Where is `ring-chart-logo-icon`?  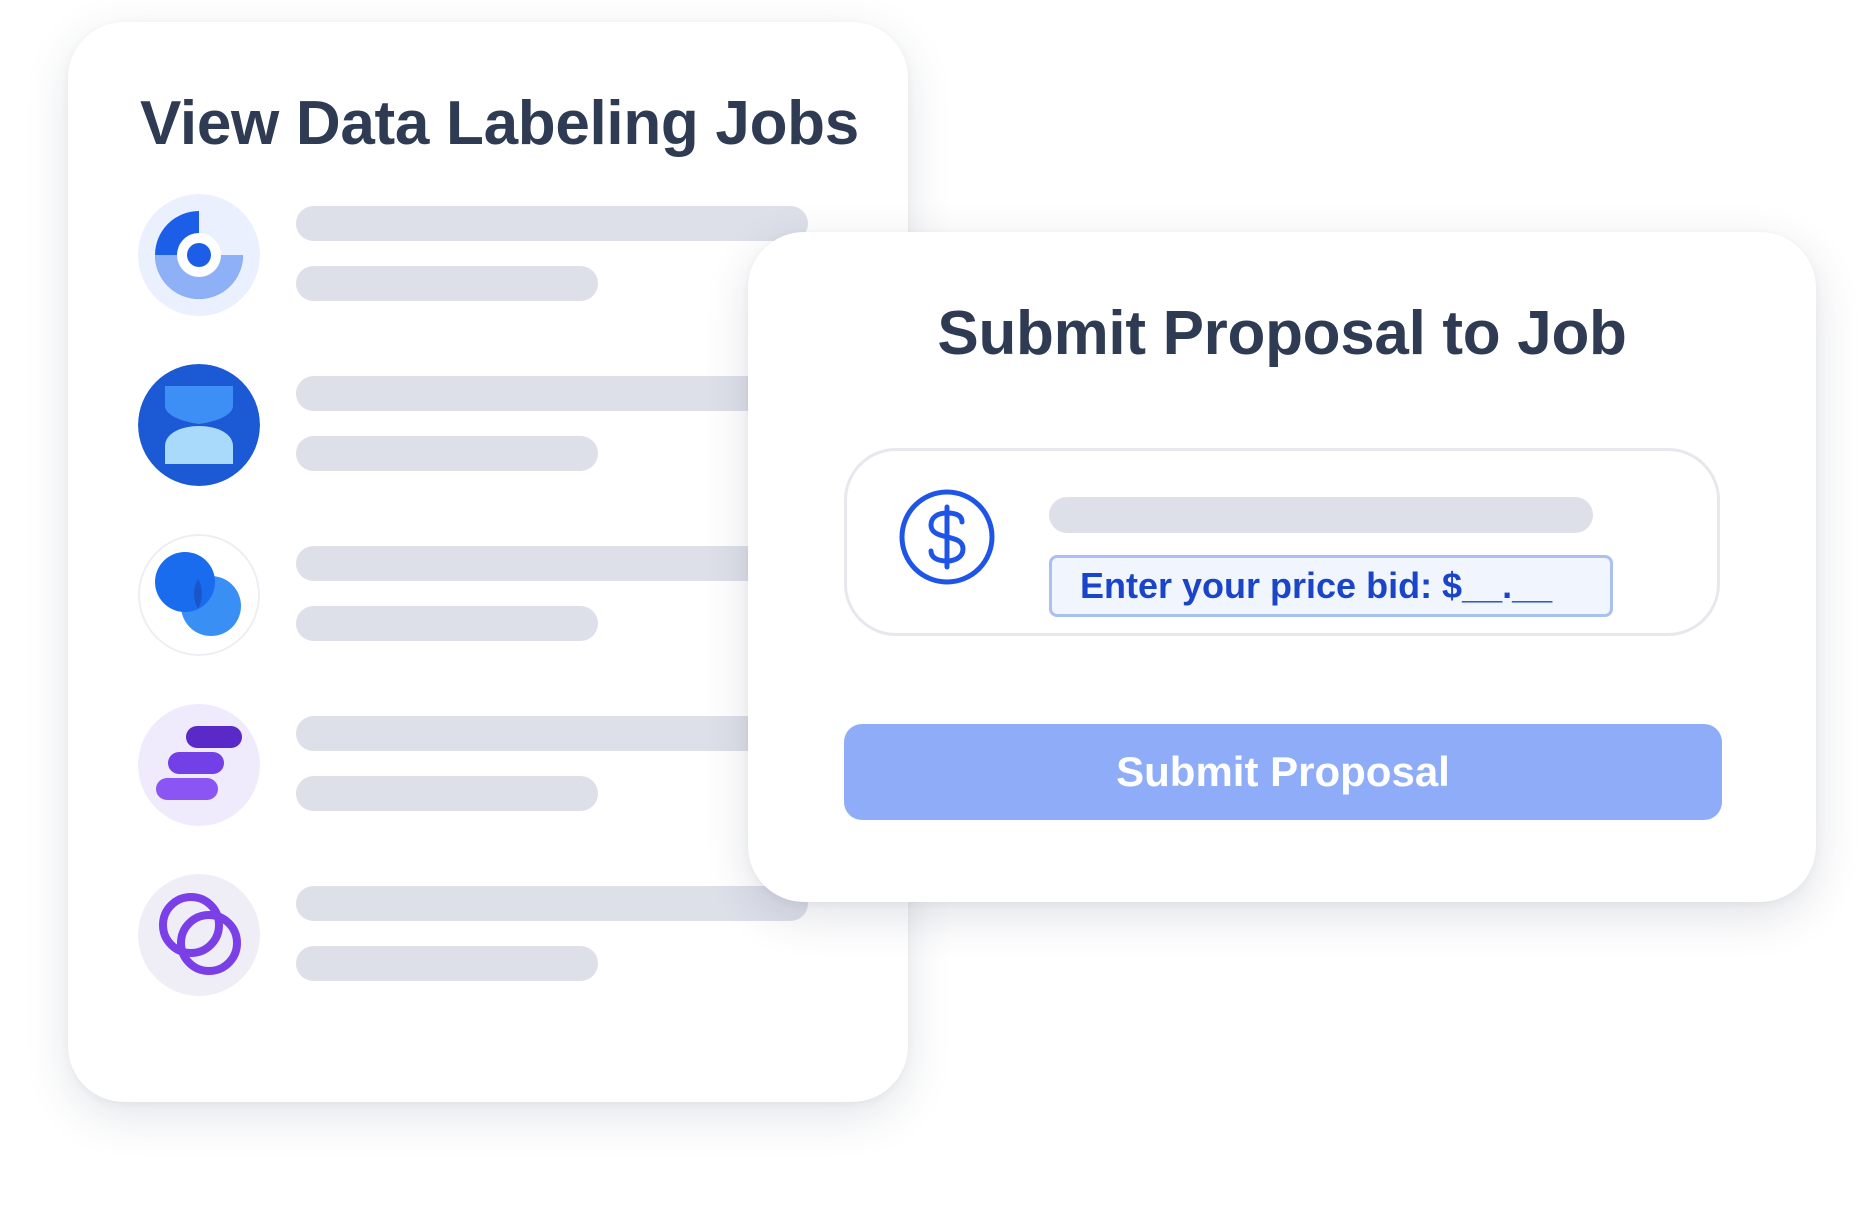
ring-chart-logo-icon is located at coordinates (199, 255).